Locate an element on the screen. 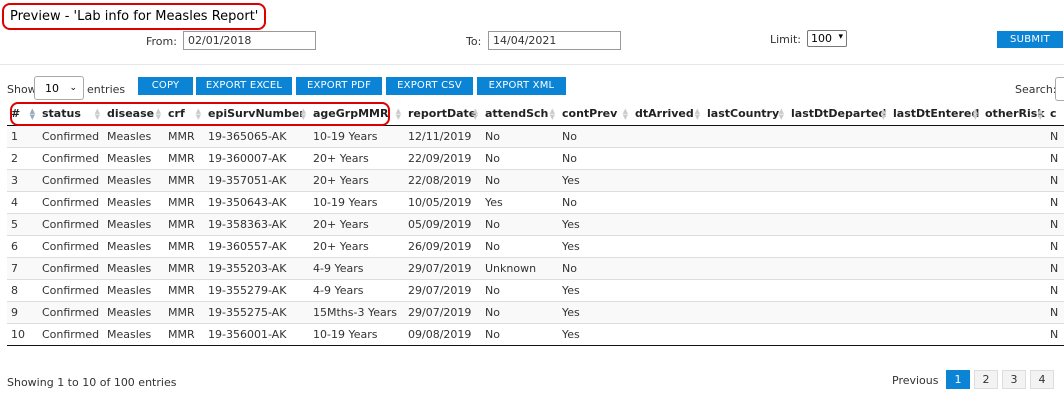 The image size is (1064, 402). copy-button: COPY is located at coordinates (165, 86).